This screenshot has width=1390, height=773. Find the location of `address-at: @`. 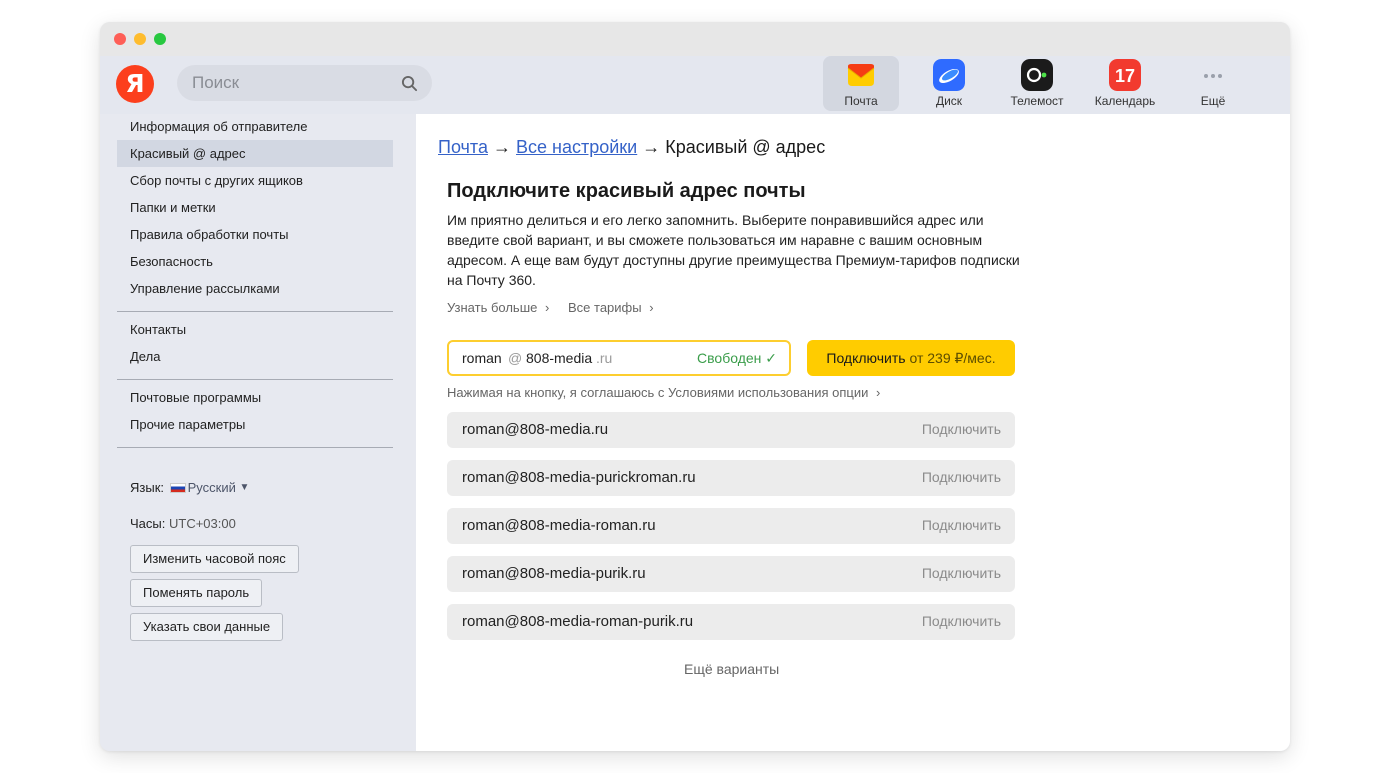

address-at: @ is located at coordinates (515, 358).